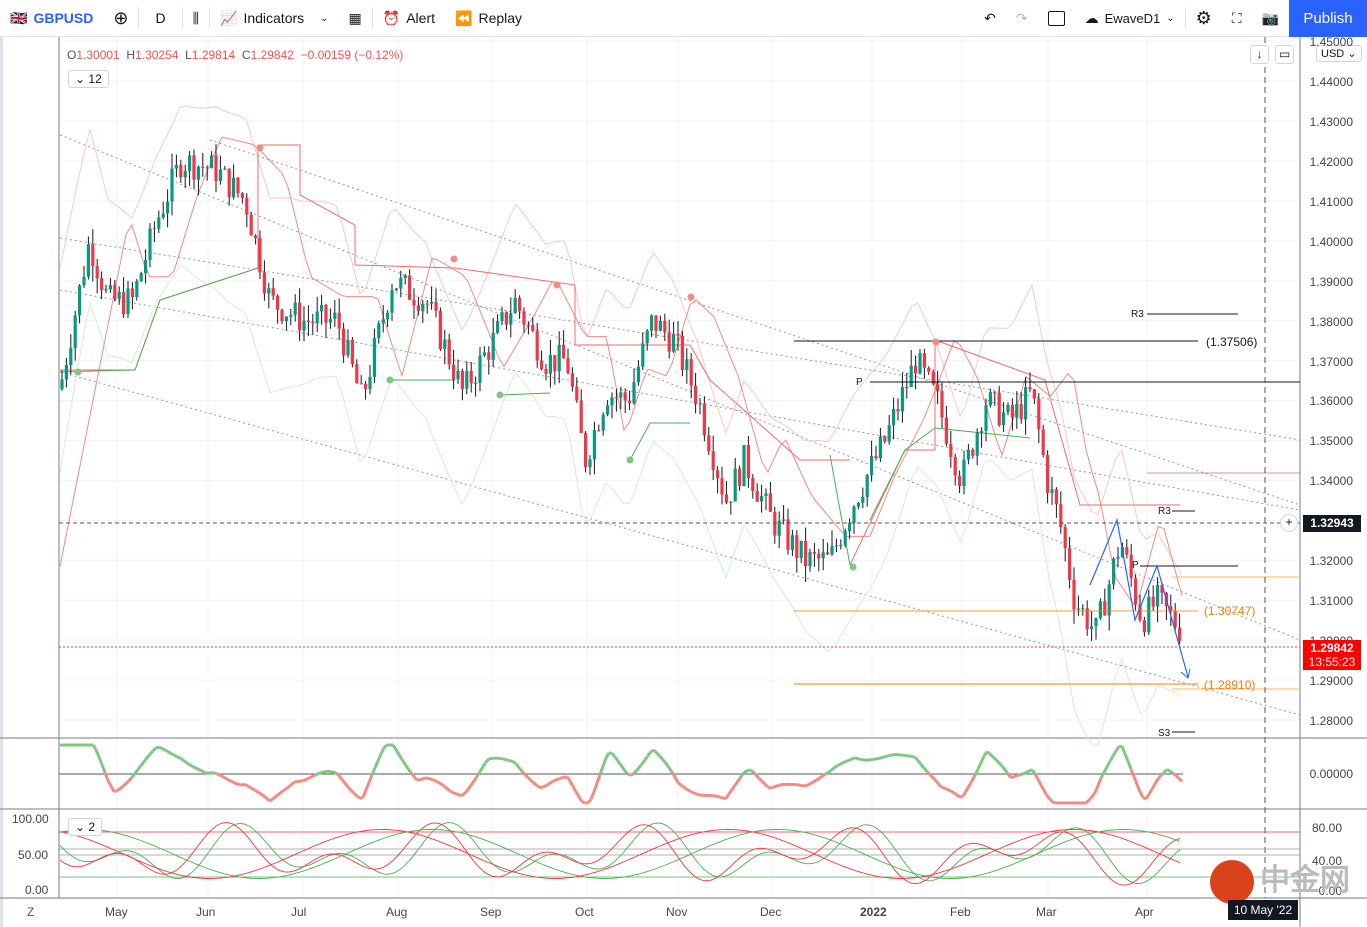  What do you see at coordinates (1230, 685) in the screenshot?
I see `fib-level-label: (1.28910)` at bounding box center [1230, 685].